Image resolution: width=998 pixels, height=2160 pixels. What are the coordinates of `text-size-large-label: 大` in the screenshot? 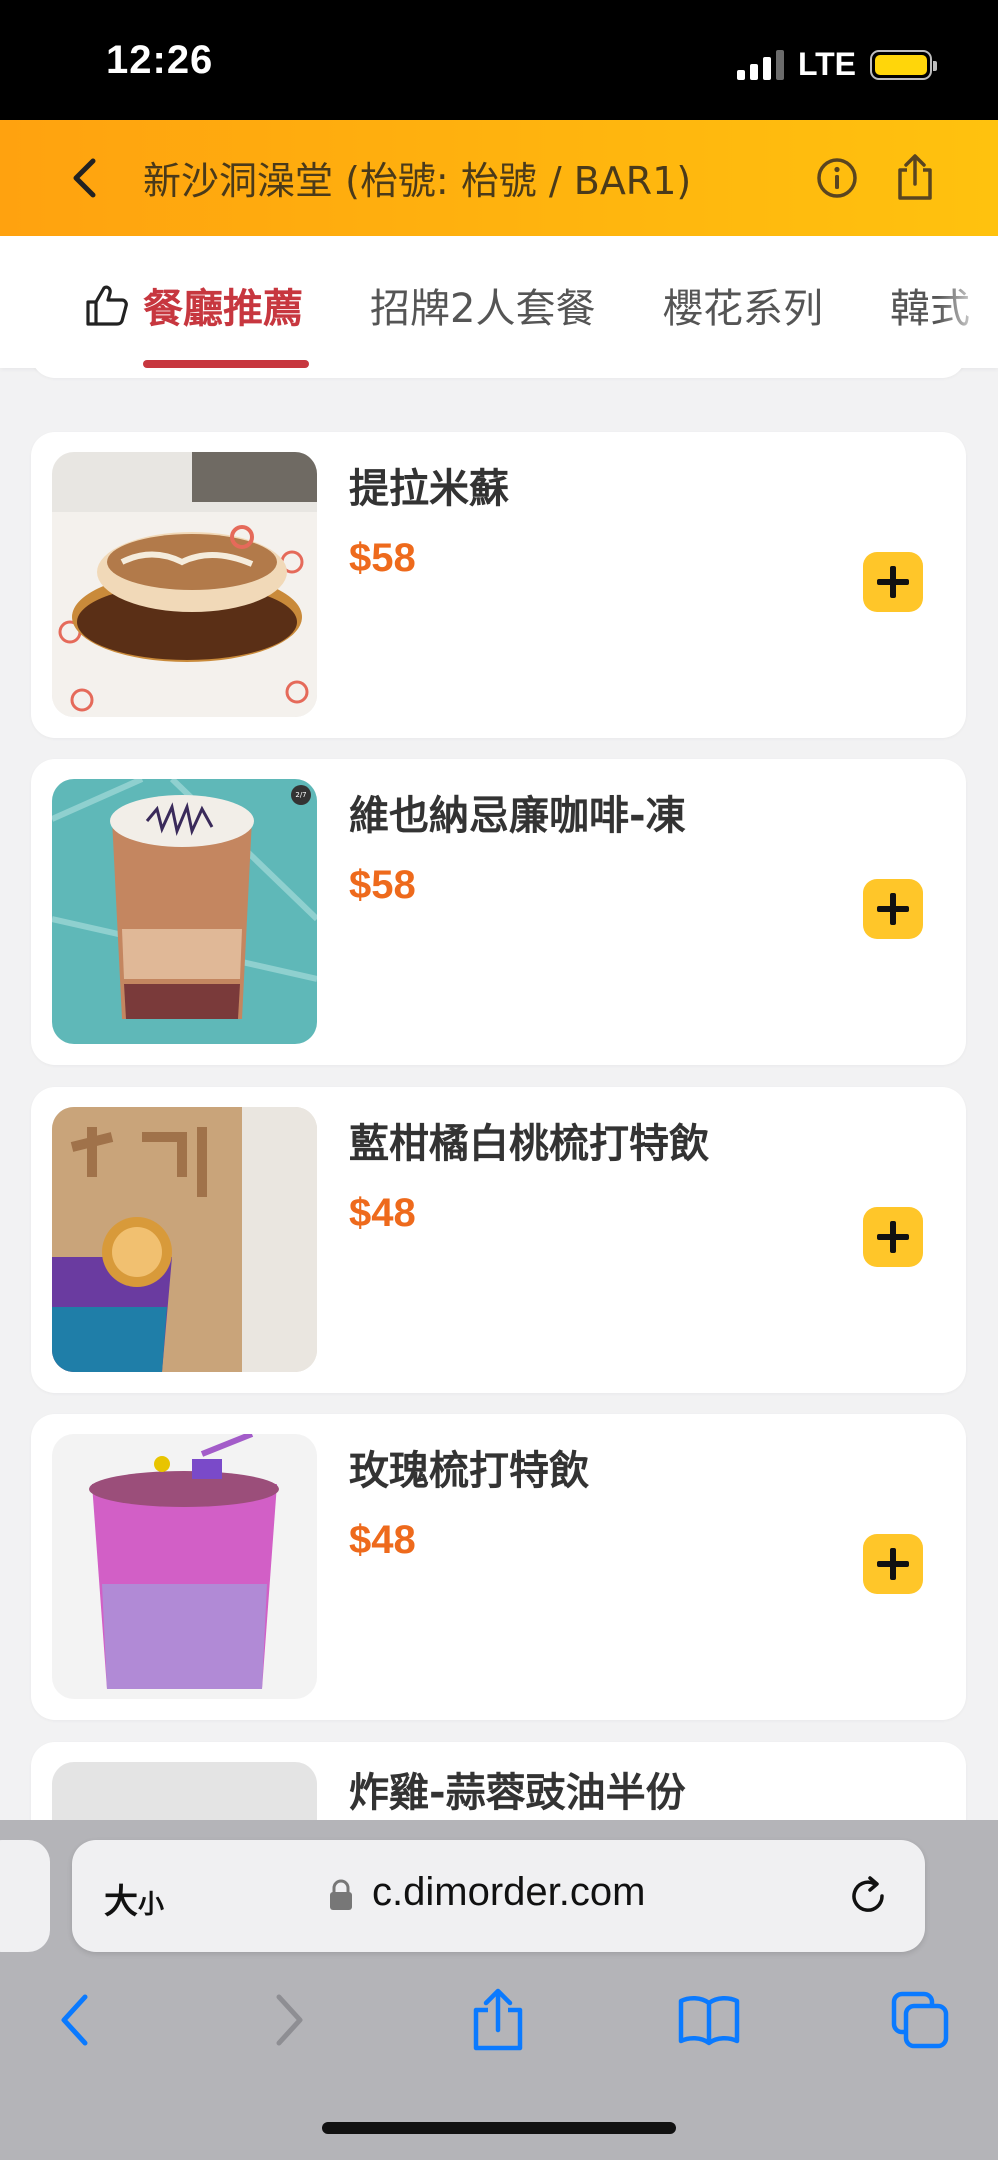 It's located at (121, 1902).